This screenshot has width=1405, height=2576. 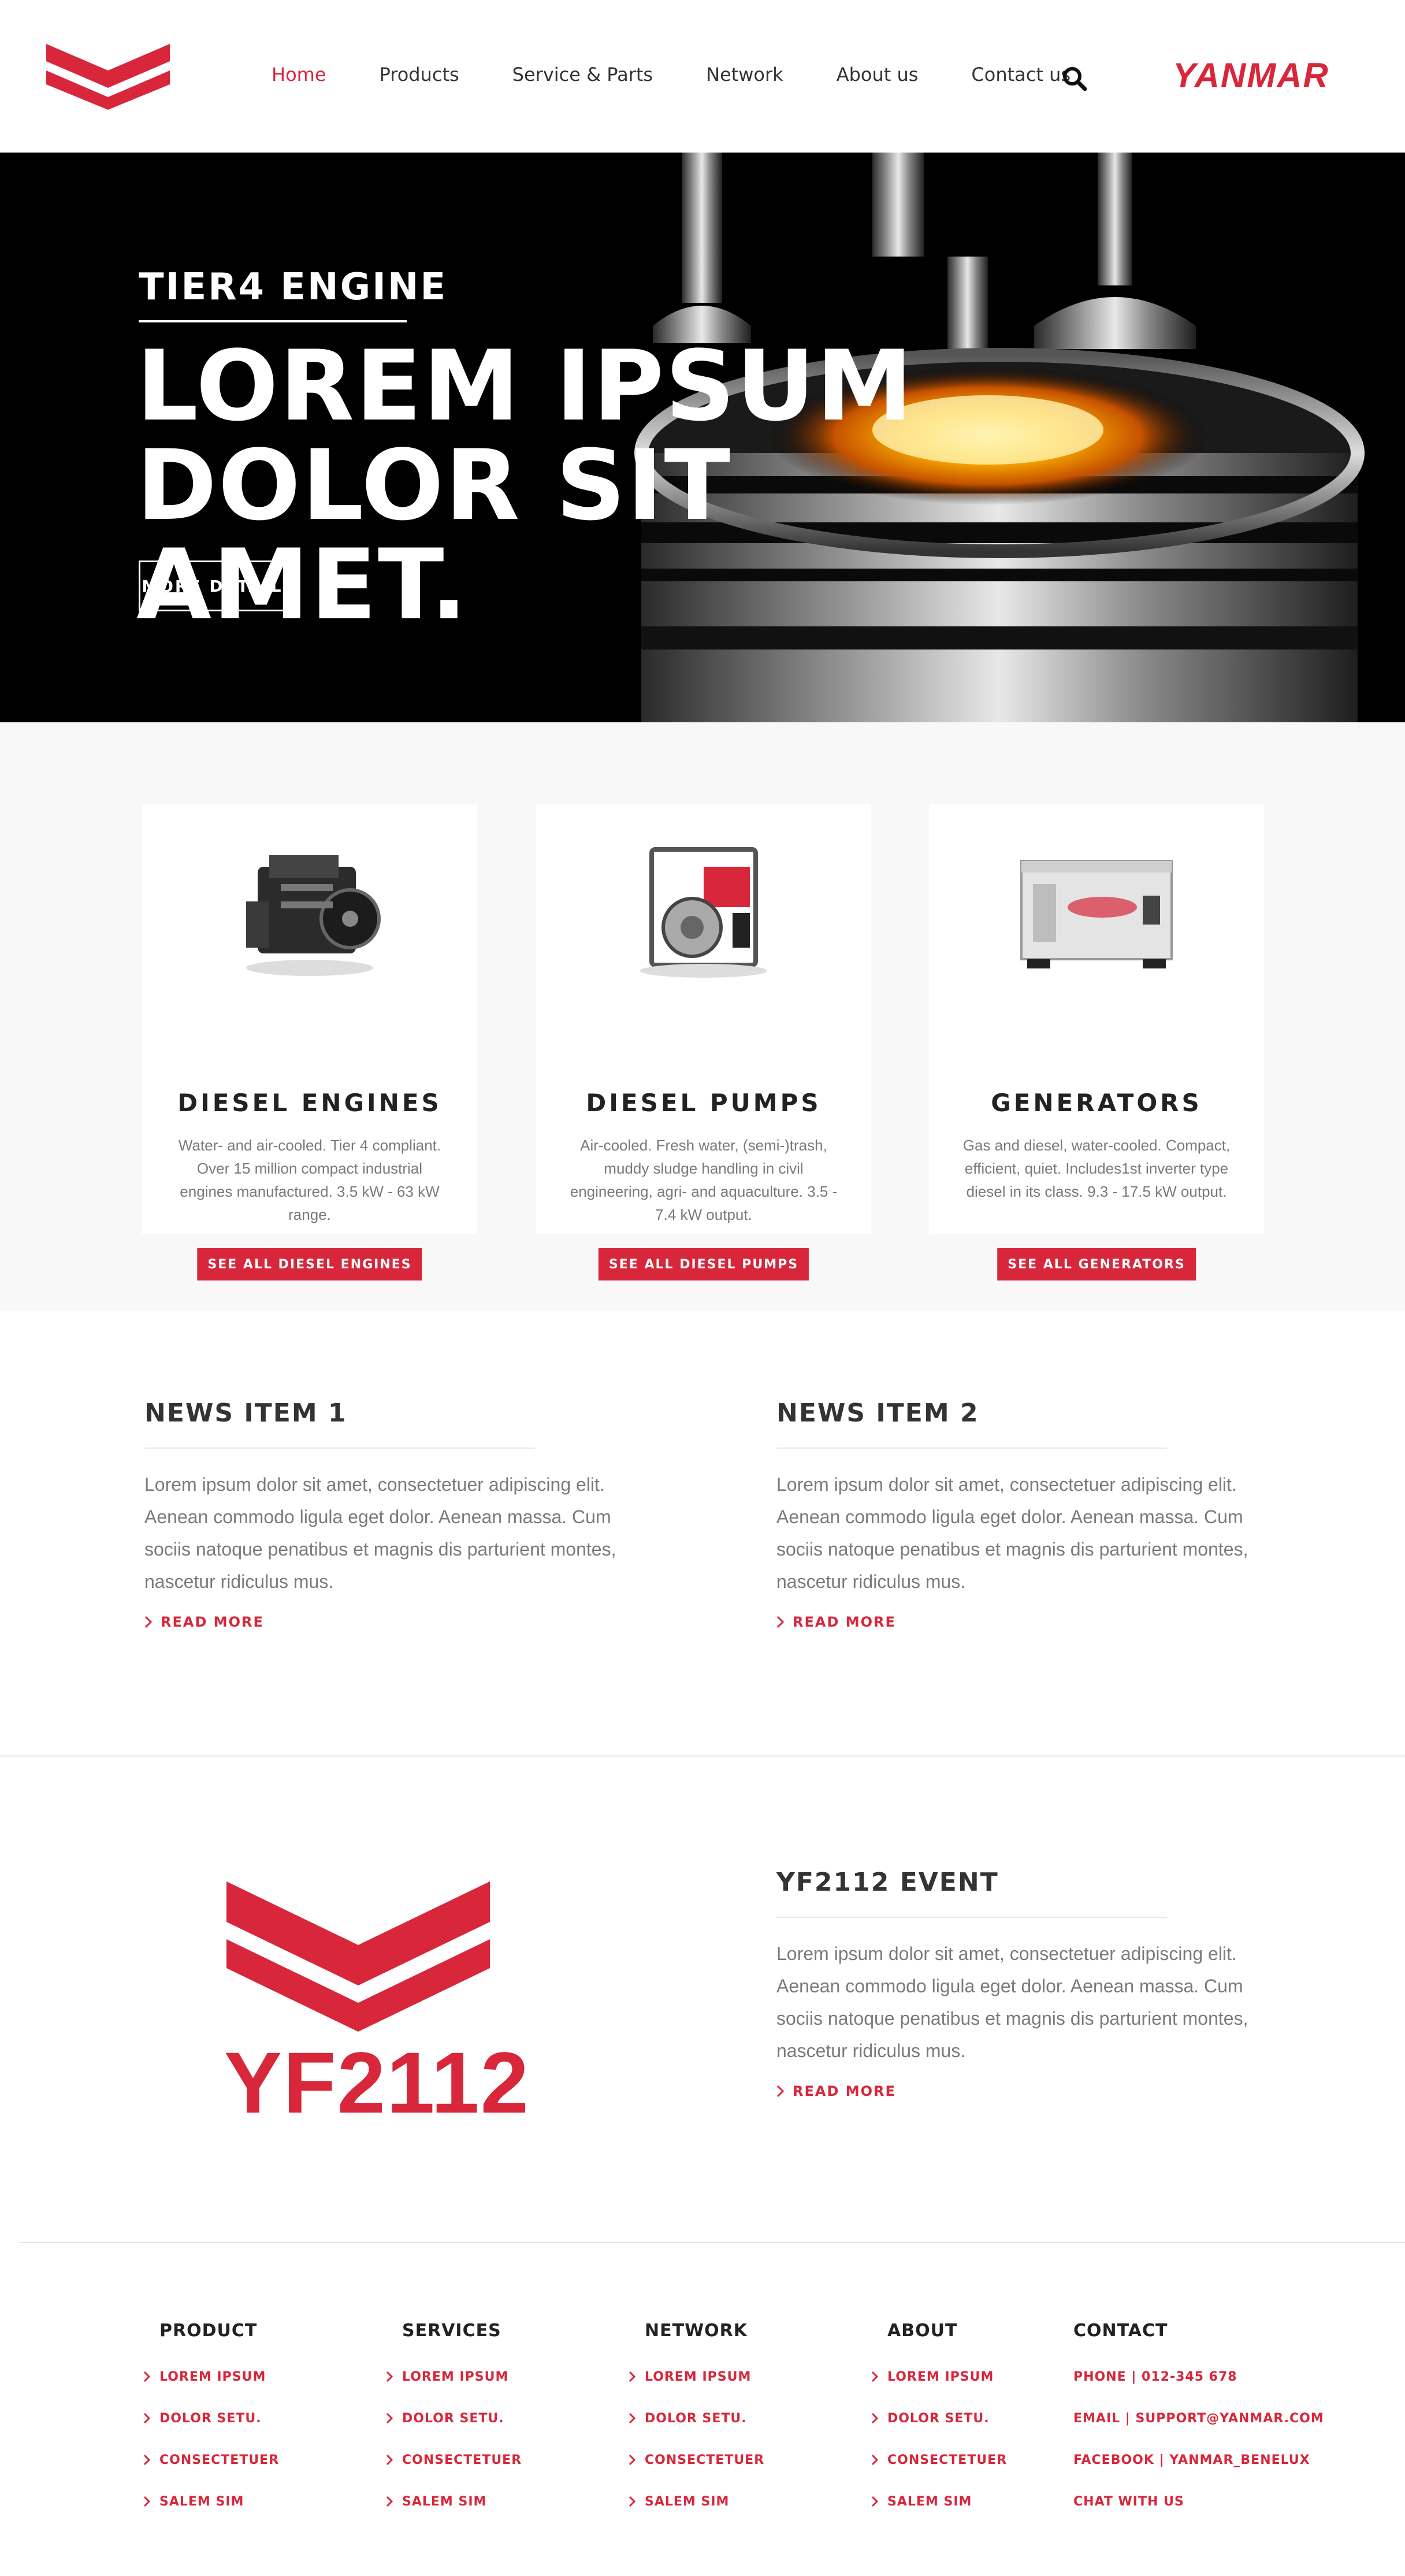 I want to click on product-title: DIESEL ENGINES, so click(x=309, y=1103).